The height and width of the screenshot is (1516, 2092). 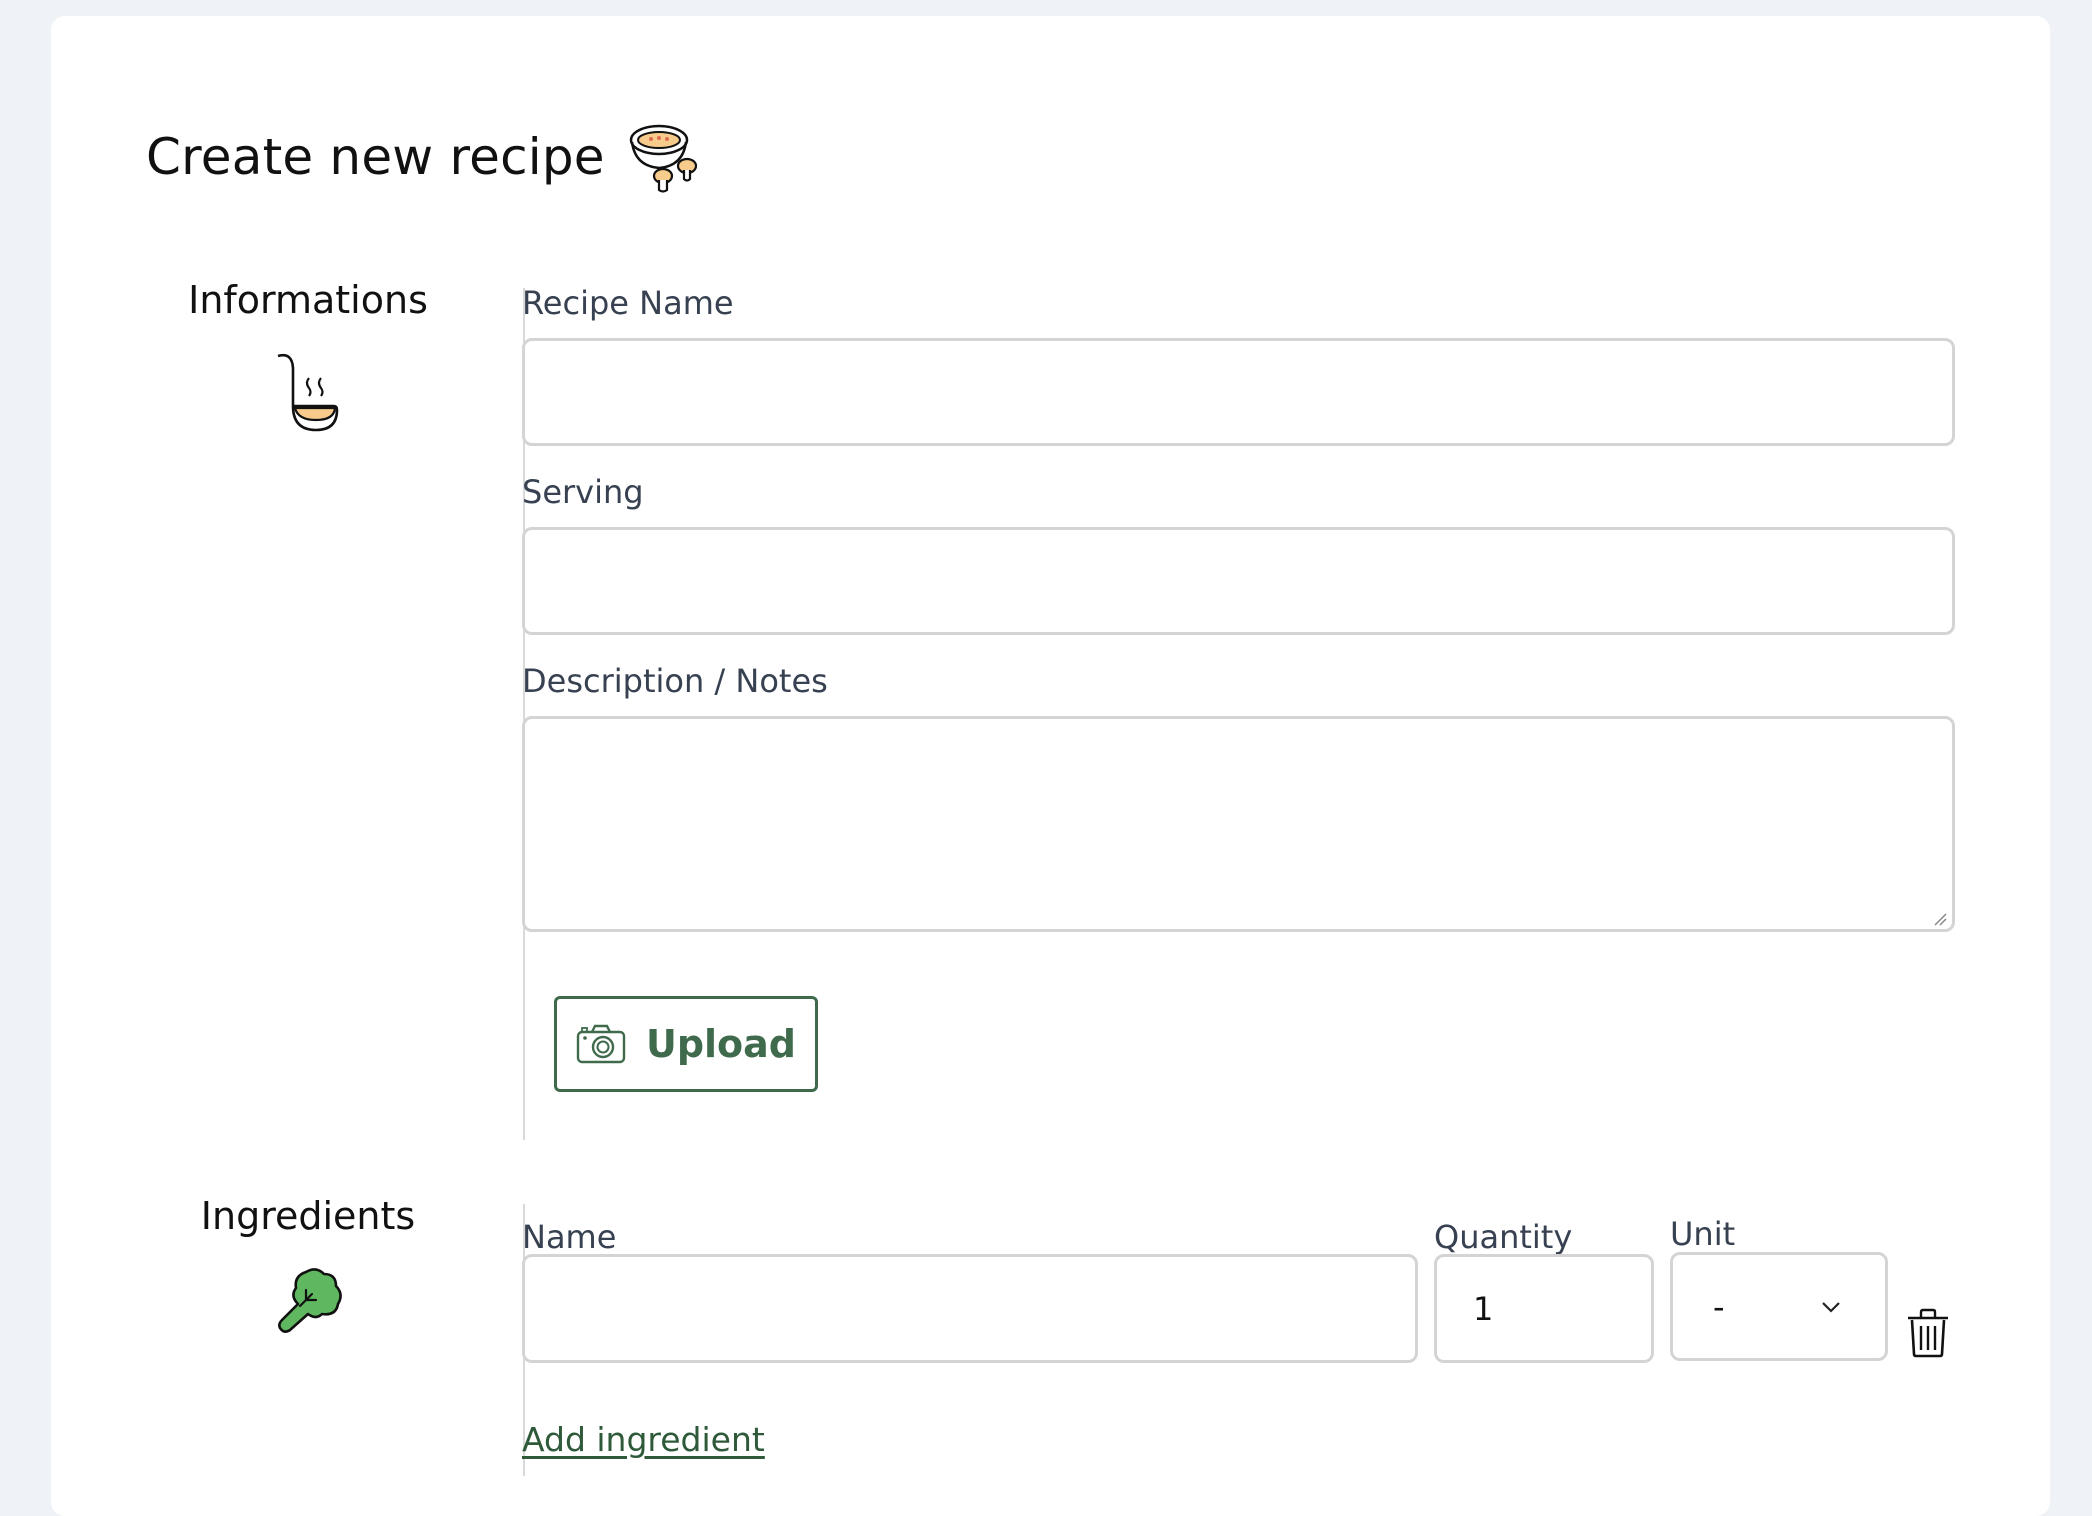 I want to click on ingredient-quantity-label: Quantity, so click(x=1503, y=1237).